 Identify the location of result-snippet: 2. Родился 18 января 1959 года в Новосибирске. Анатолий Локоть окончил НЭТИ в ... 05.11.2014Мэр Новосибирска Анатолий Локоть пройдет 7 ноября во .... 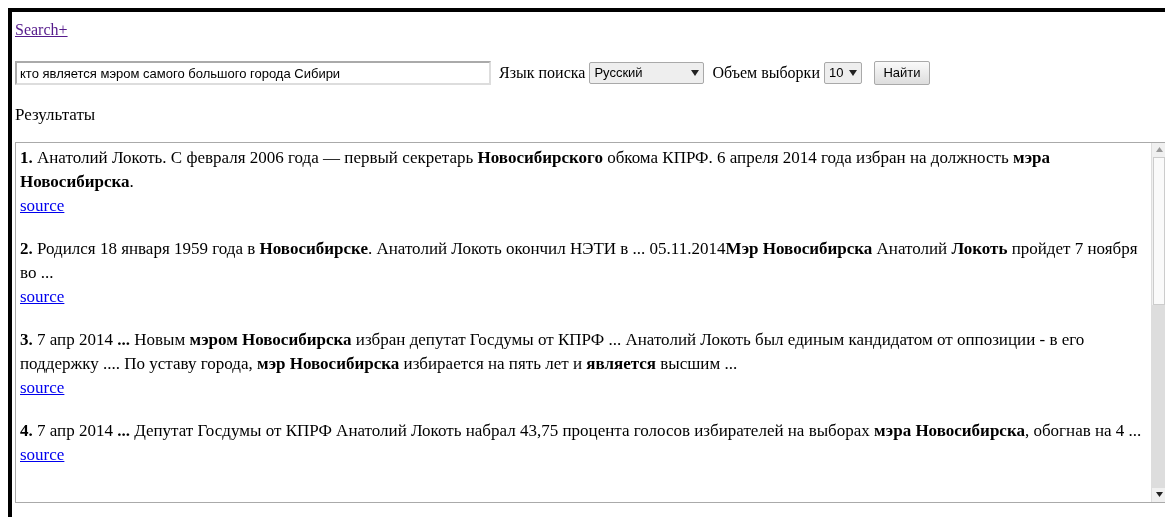
(579, 260).